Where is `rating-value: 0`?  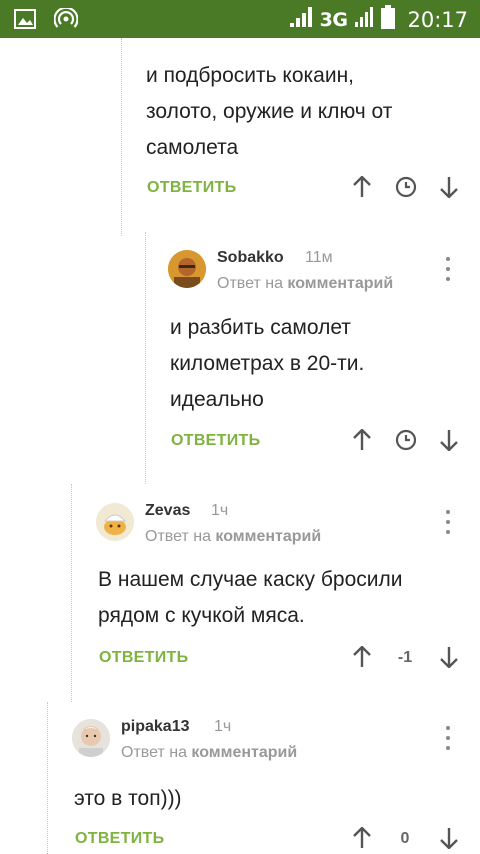
rating-value: 0 is located at coordinates (405, 838).